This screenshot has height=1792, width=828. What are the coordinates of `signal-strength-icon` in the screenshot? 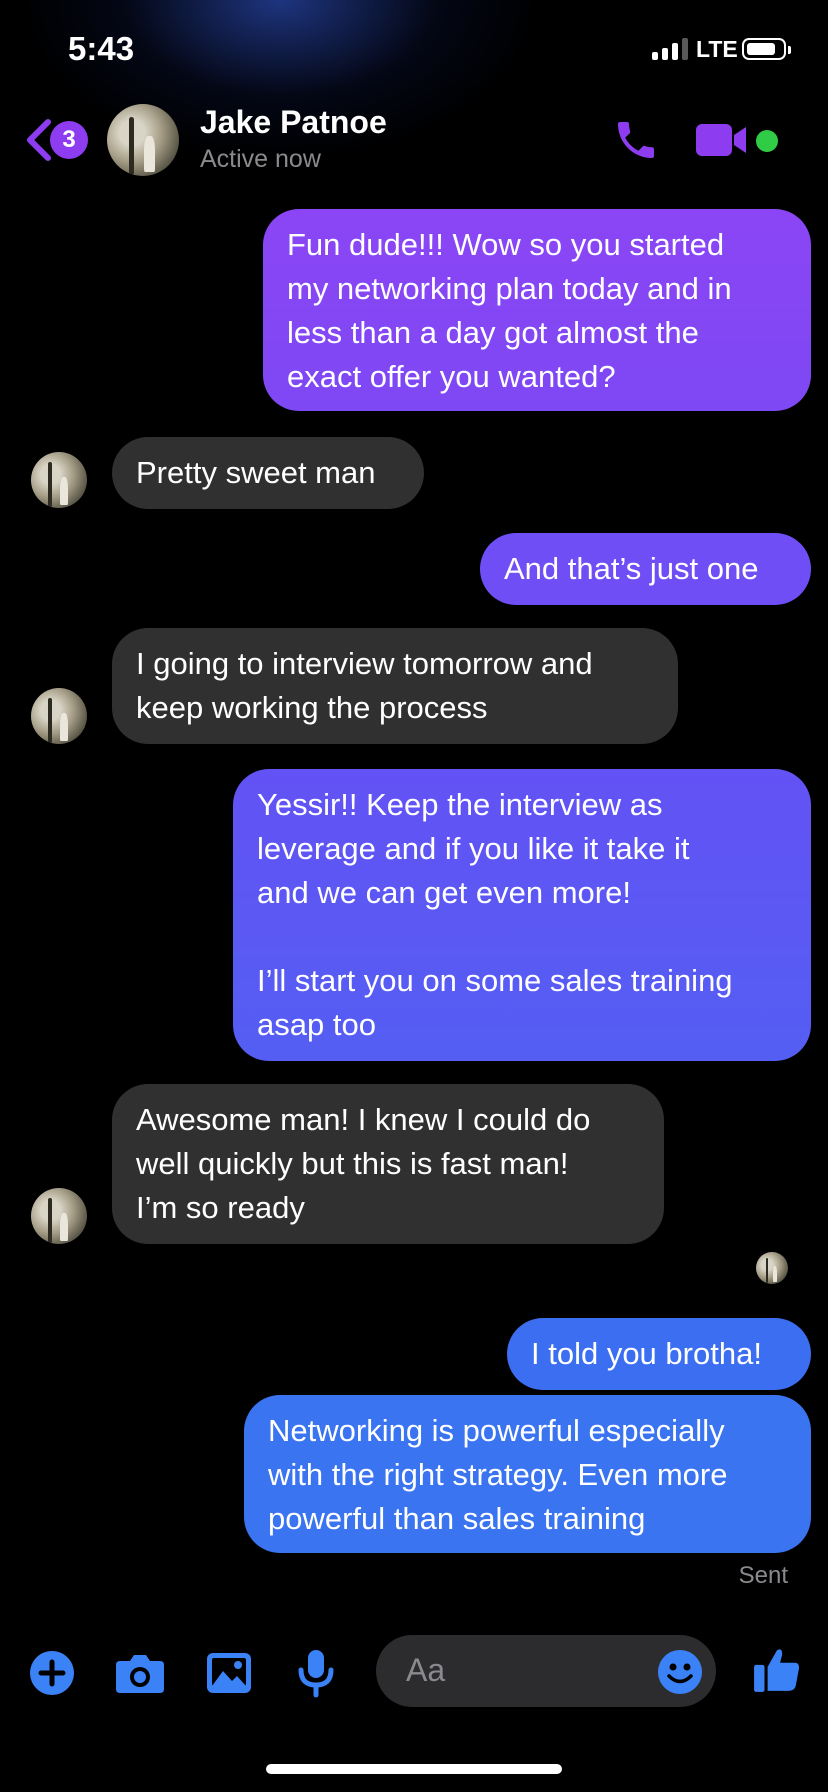 It's located at (670, 49).